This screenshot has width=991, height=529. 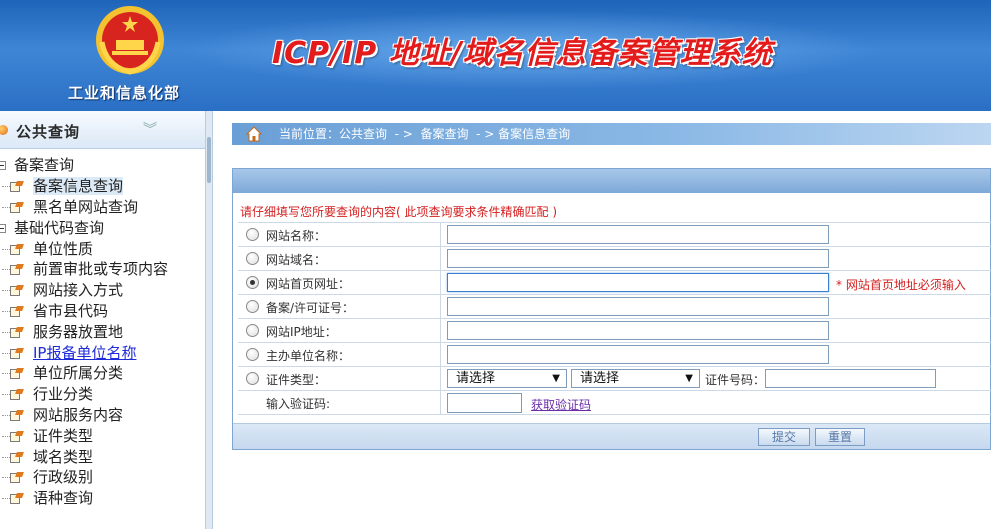 What do you see at coordinates (638, 306) in the screenshot?
I see `license-number-input` at bounding box center [638, 306].